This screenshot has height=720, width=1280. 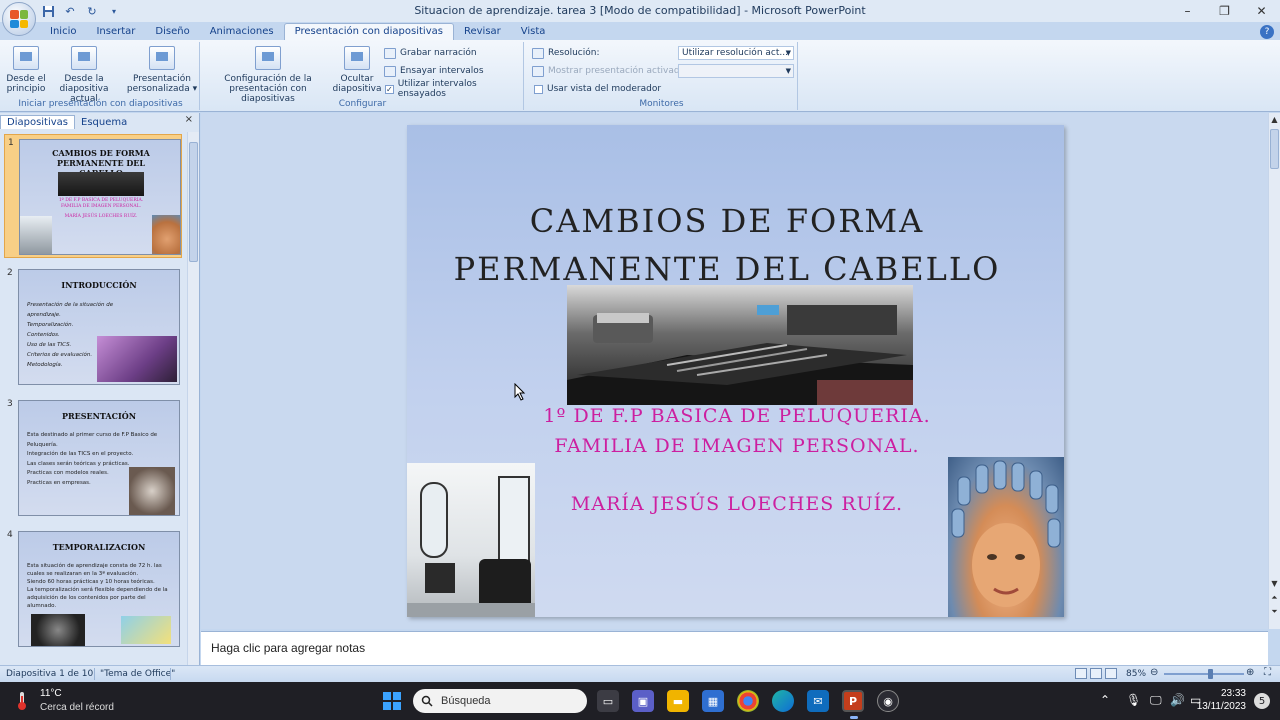 What do you see at coordinates (471, 546) in the screenshot?
I see `salon-drawing` at bounding box center [471, 546].